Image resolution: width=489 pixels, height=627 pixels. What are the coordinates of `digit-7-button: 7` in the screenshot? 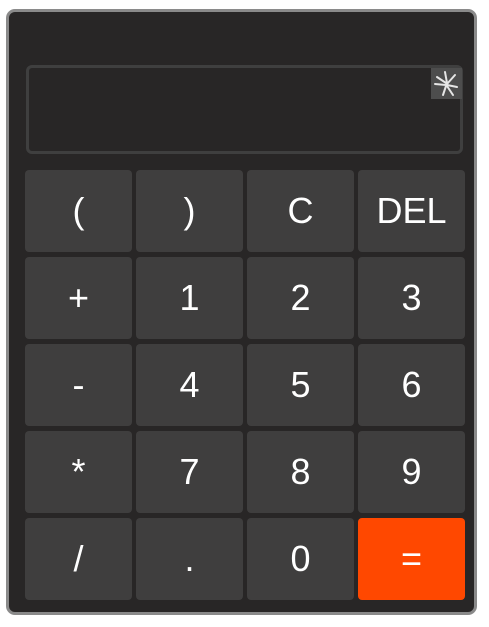 It's located at (189, 472).